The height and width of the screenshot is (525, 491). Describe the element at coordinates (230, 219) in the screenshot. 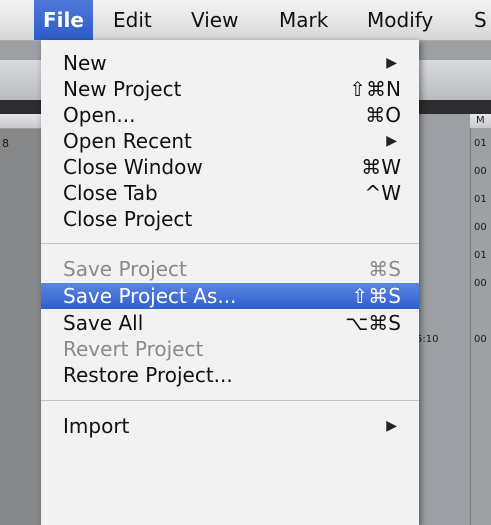

I see `menu-item-close-project: Close Project` at that location.